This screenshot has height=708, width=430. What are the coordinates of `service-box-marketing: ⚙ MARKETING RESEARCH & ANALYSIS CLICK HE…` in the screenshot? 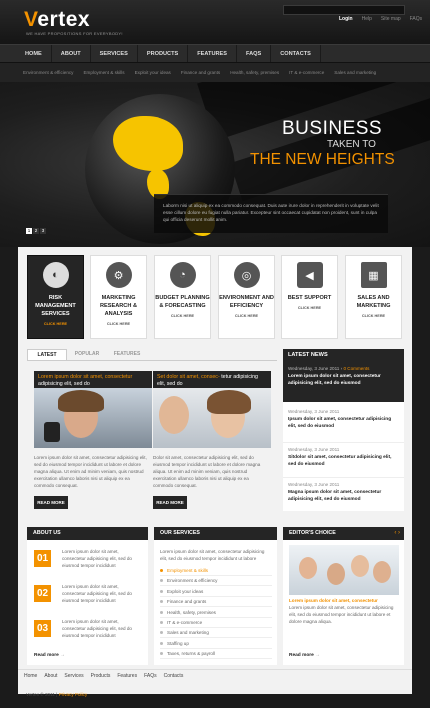 It's located at (118, 297).